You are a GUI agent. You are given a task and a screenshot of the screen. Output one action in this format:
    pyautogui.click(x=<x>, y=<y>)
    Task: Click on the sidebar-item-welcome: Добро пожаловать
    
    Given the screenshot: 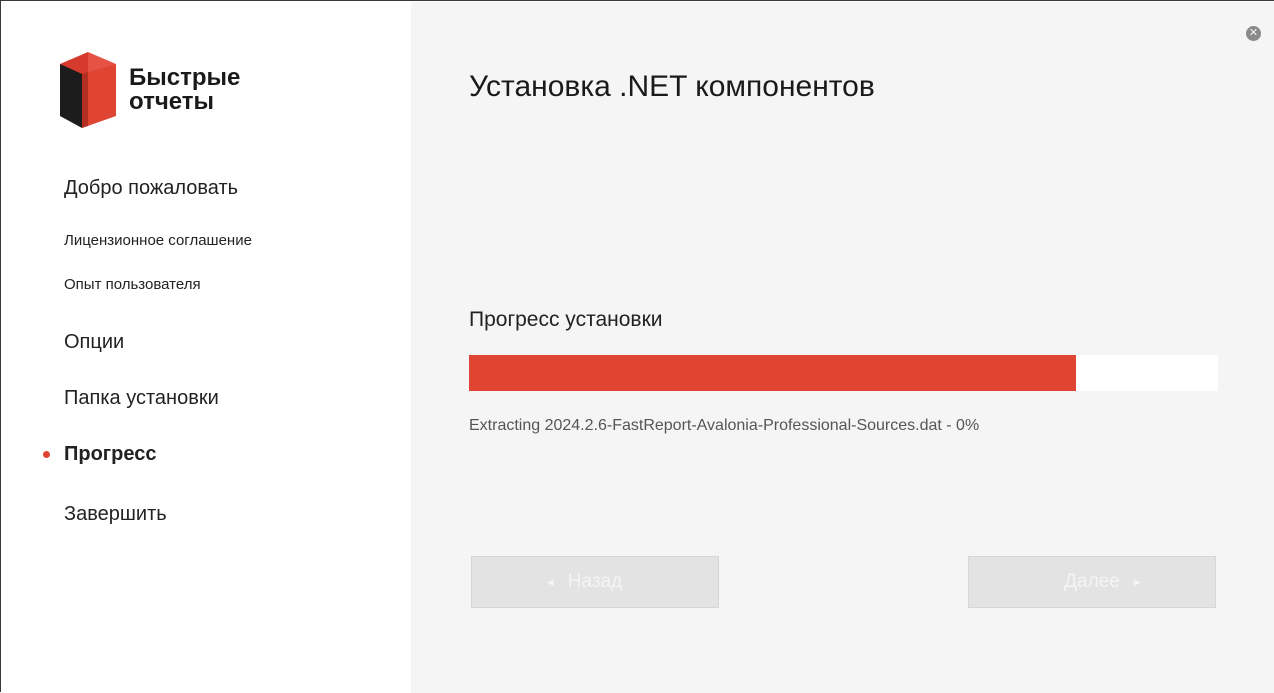 What is the action you would take?
    pyautogui.click(x=151, y=188)
    